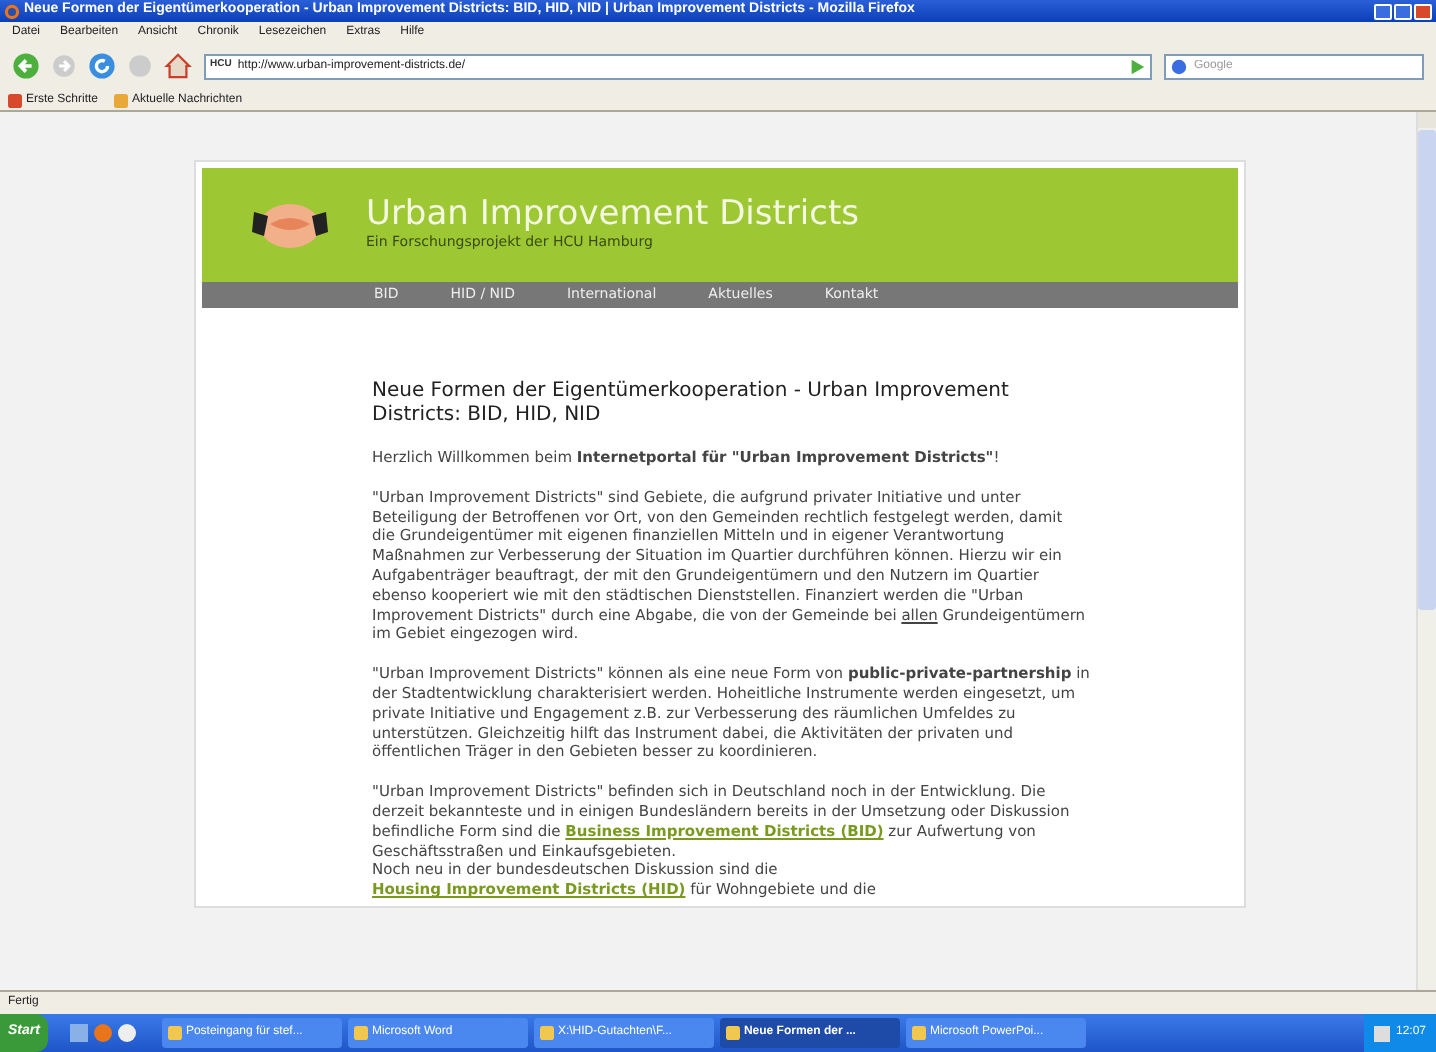  I want to click on forward-arrow-icon, so click(64, 66).